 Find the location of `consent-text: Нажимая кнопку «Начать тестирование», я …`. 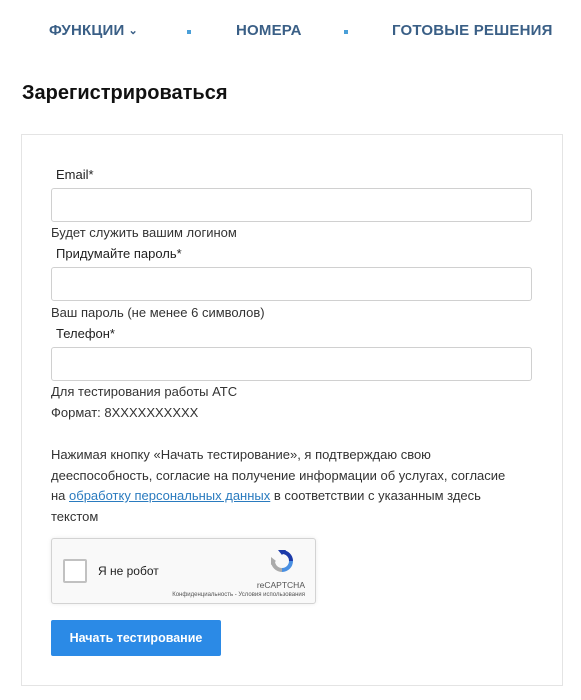

consent-text: Нажимая кнопку «Начать тестирование», я … is located at coordinates (286, 486).